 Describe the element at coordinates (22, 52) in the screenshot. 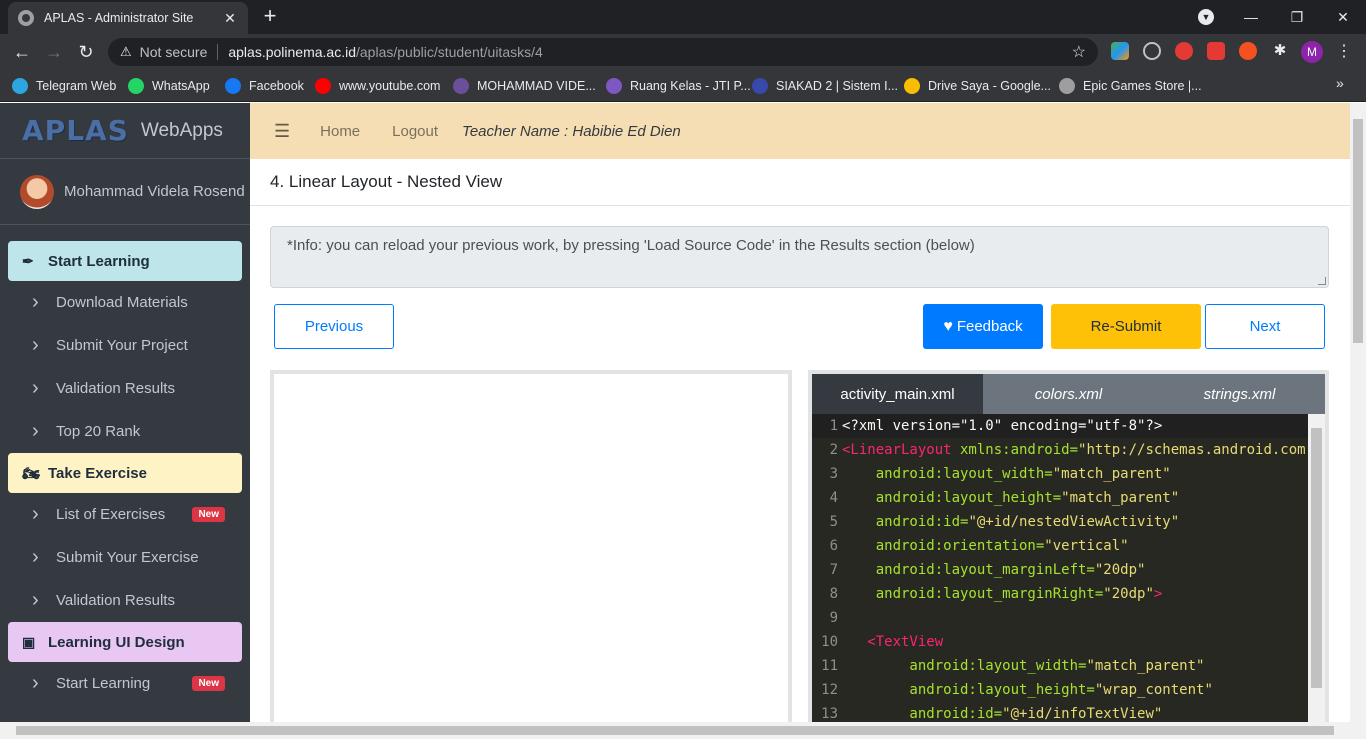

I see `back-arrow-icon: ←` at that location.